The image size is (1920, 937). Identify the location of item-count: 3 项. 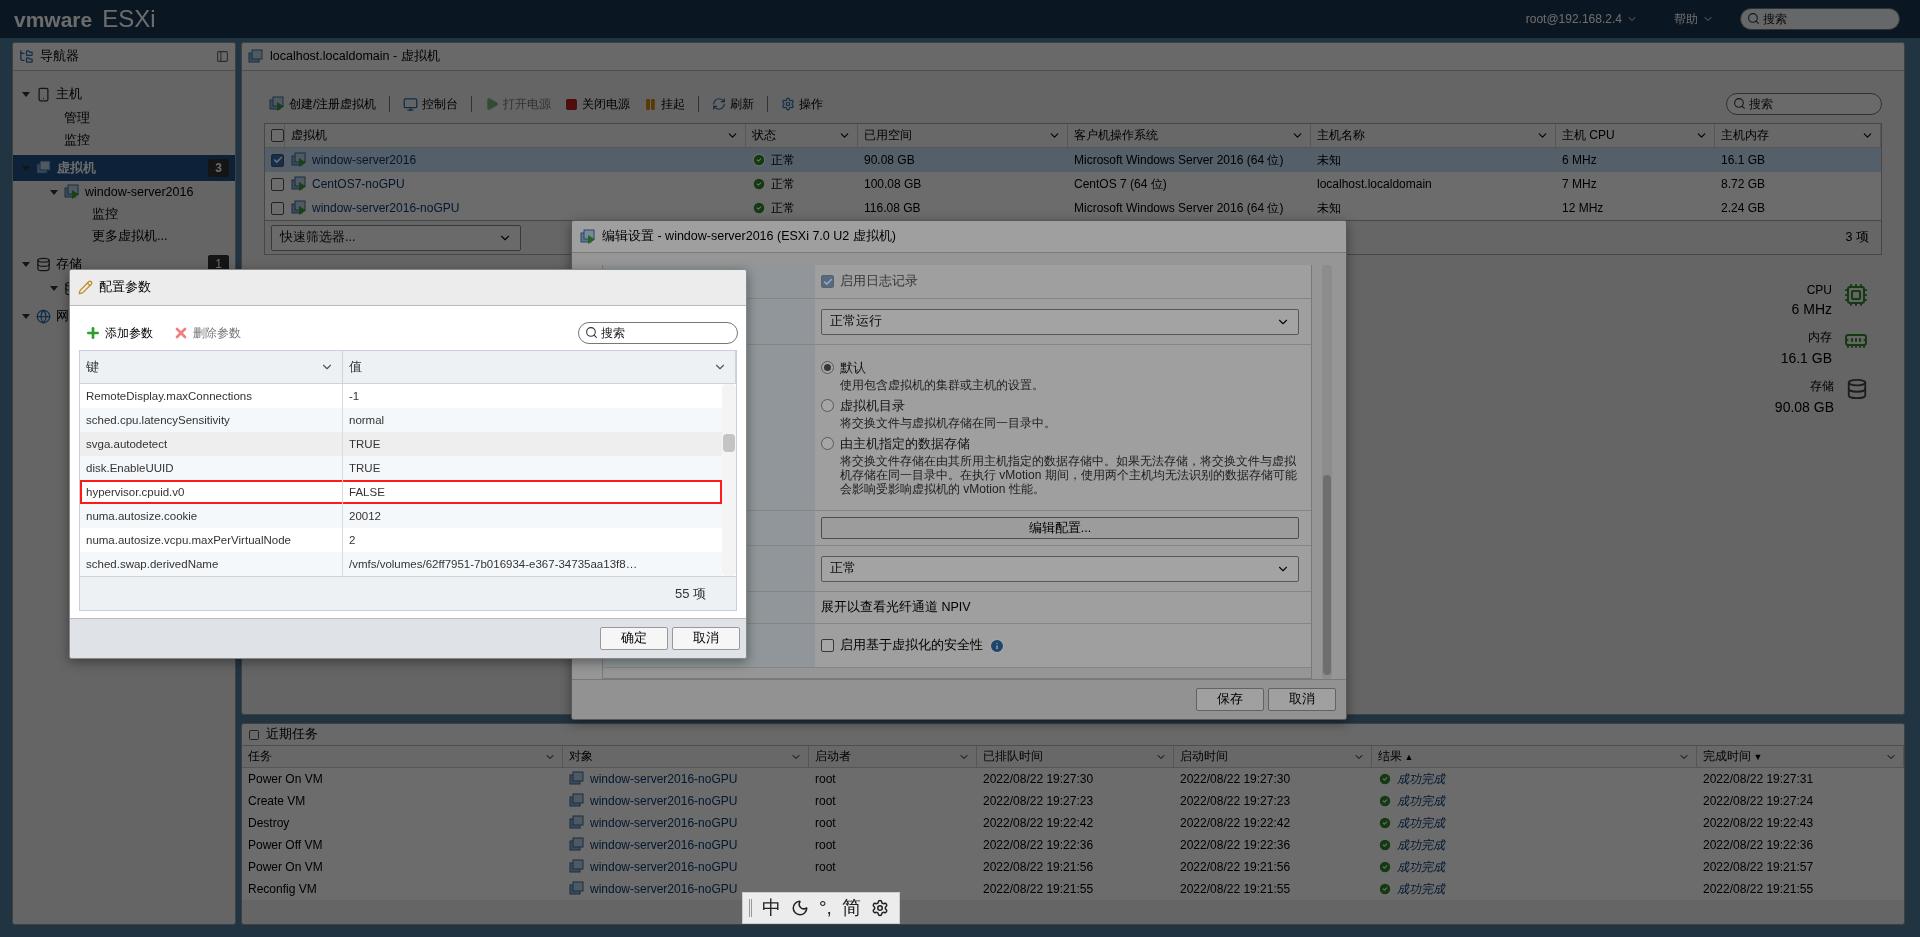
(1857, 237).